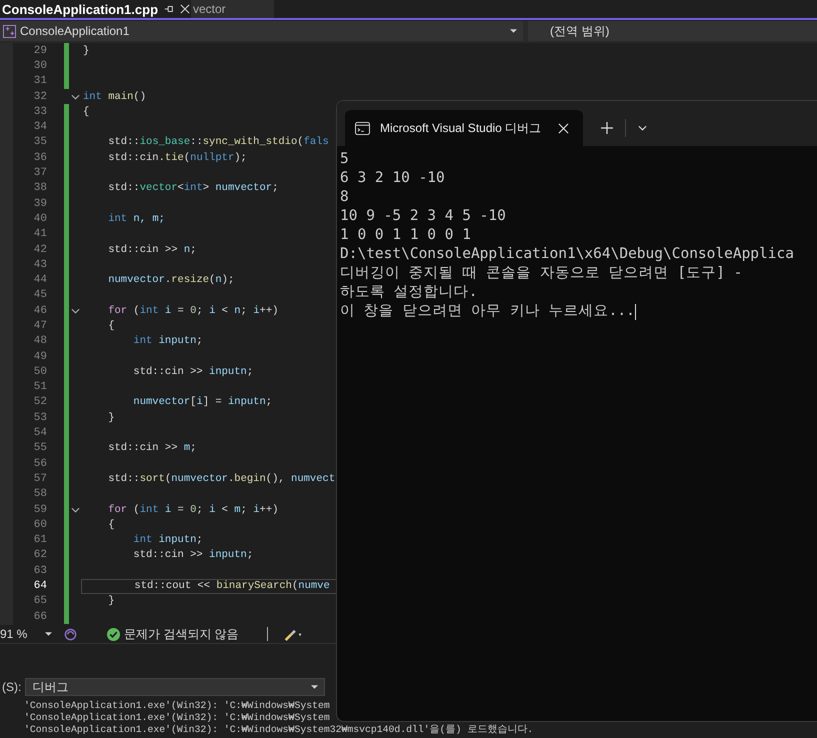  I want to click on code-line: numvector.resize(n);, so click(171, 280).